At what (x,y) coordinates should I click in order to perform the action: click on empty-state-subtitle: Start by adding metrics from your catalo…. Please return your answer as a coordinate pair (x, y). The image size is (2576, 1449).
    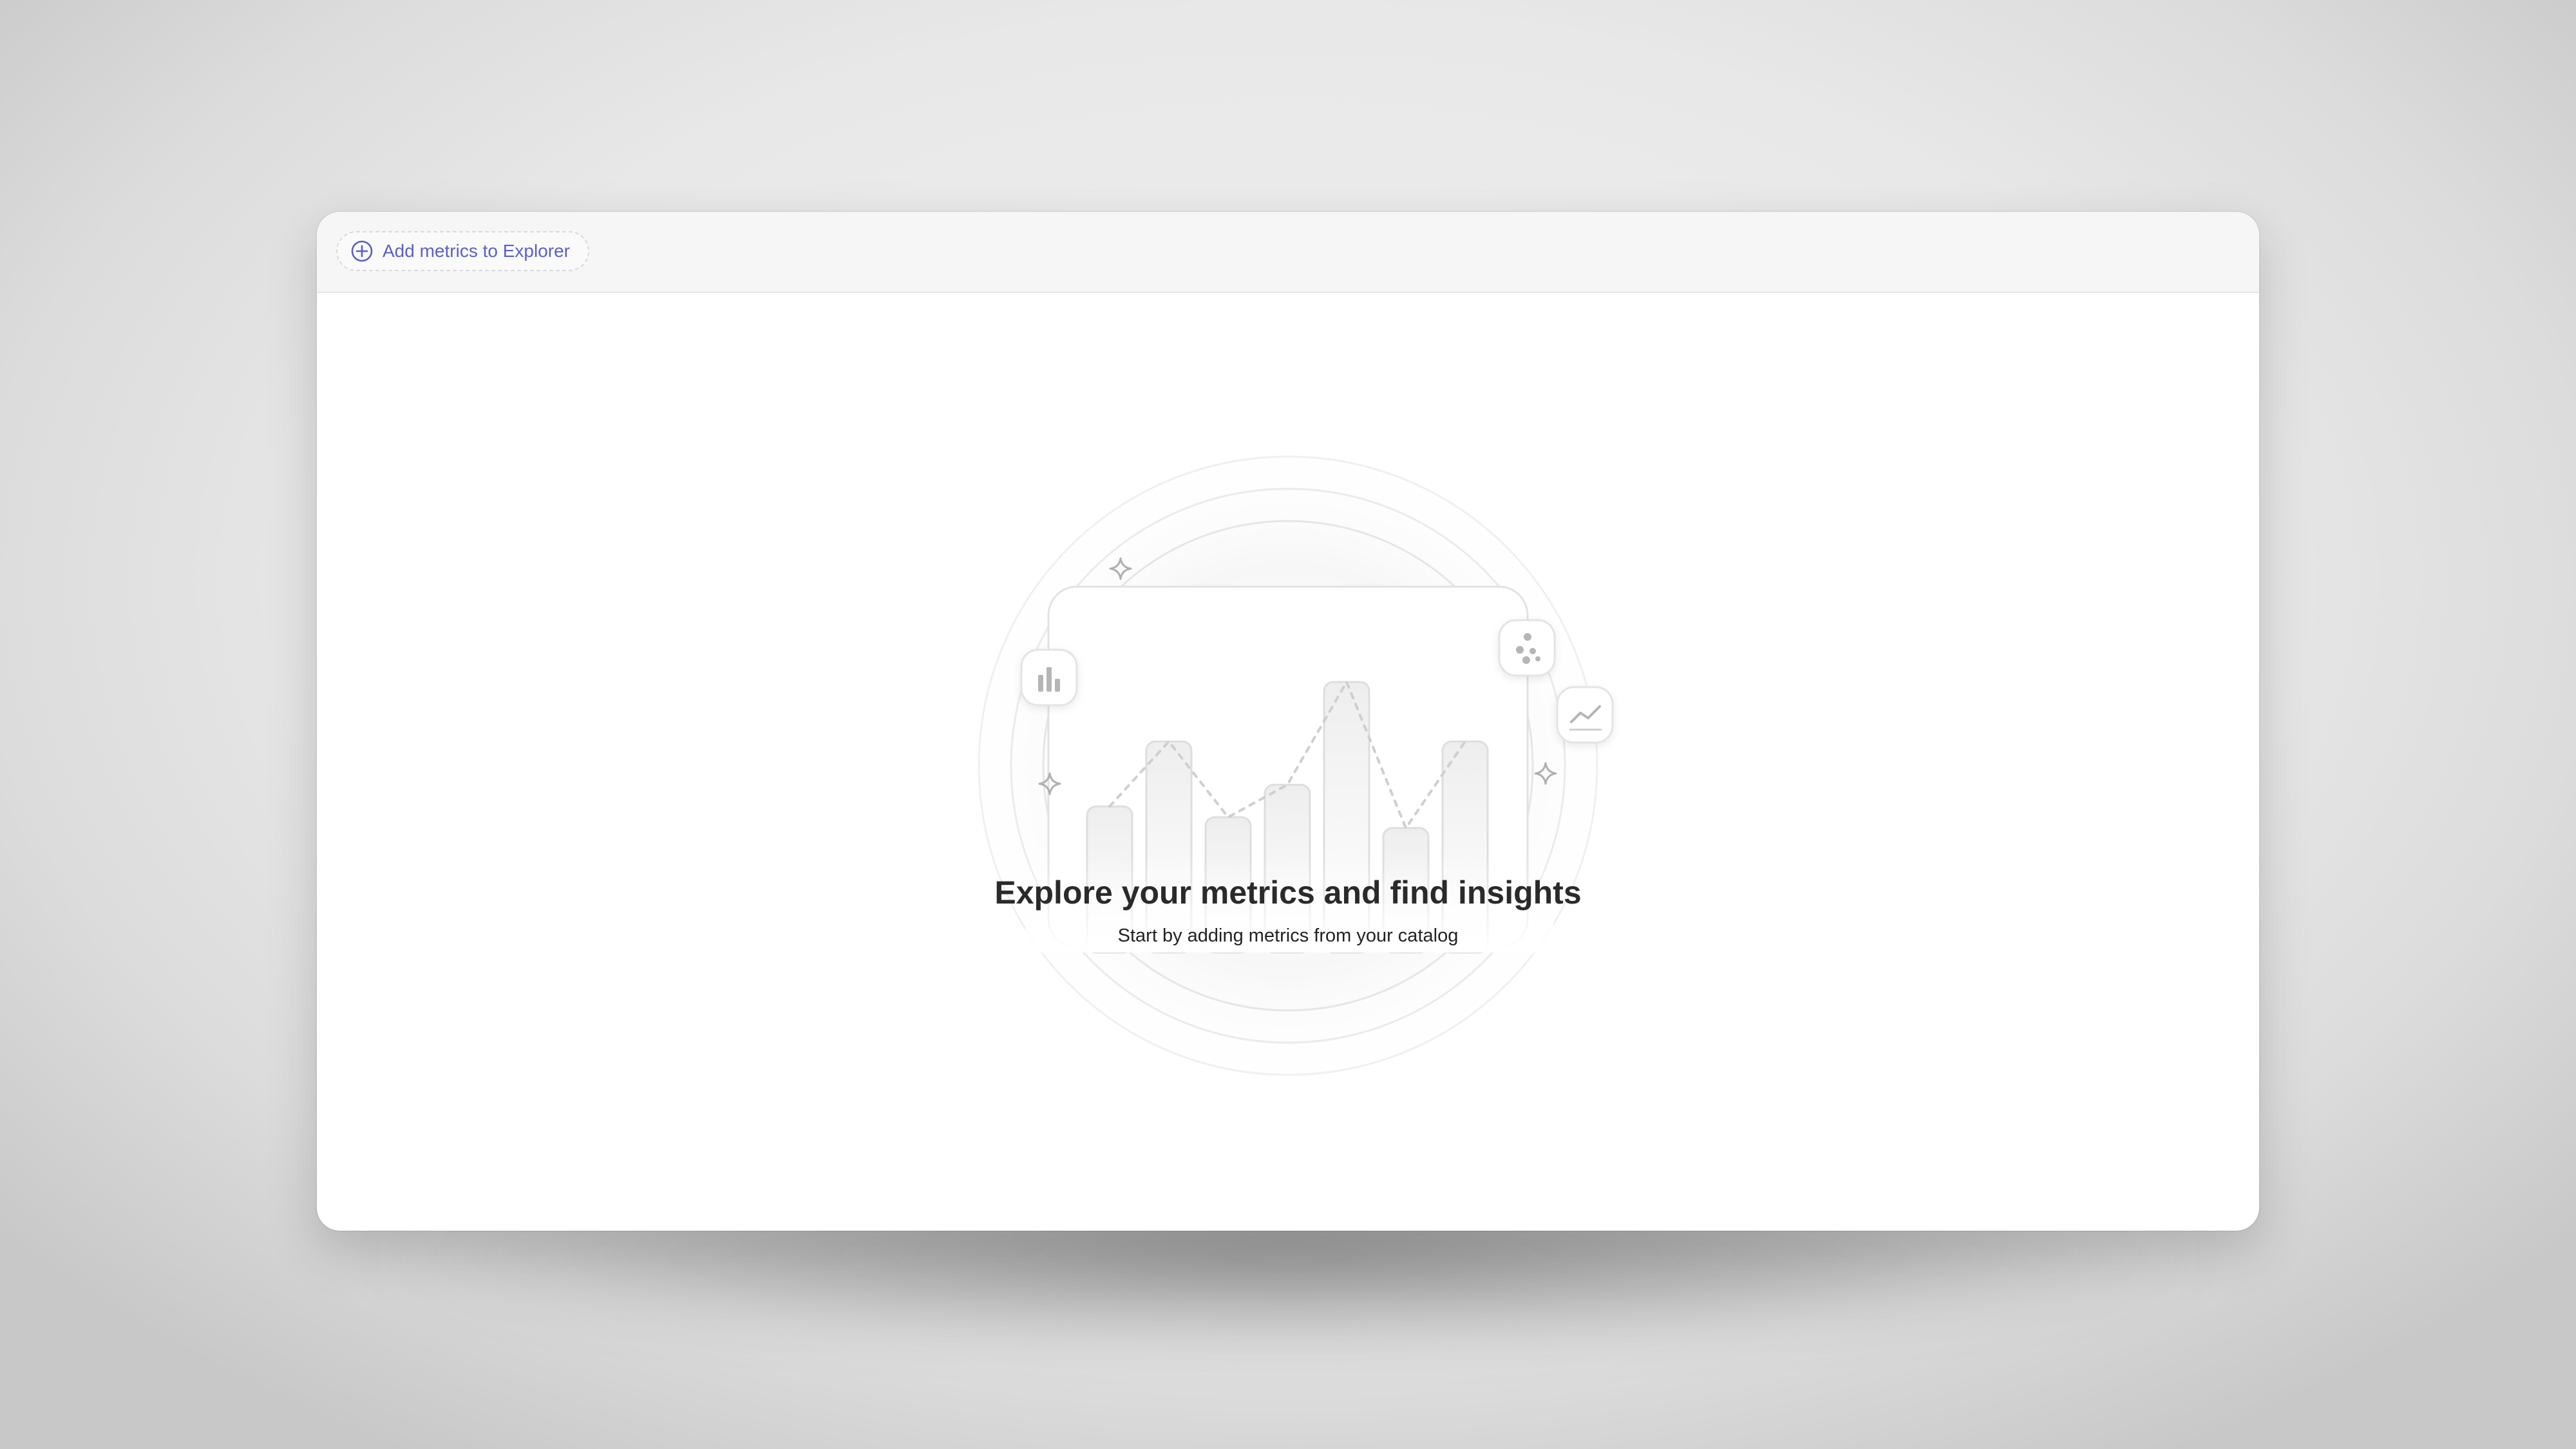
    Looking at the image, I should click on (1288, 936).